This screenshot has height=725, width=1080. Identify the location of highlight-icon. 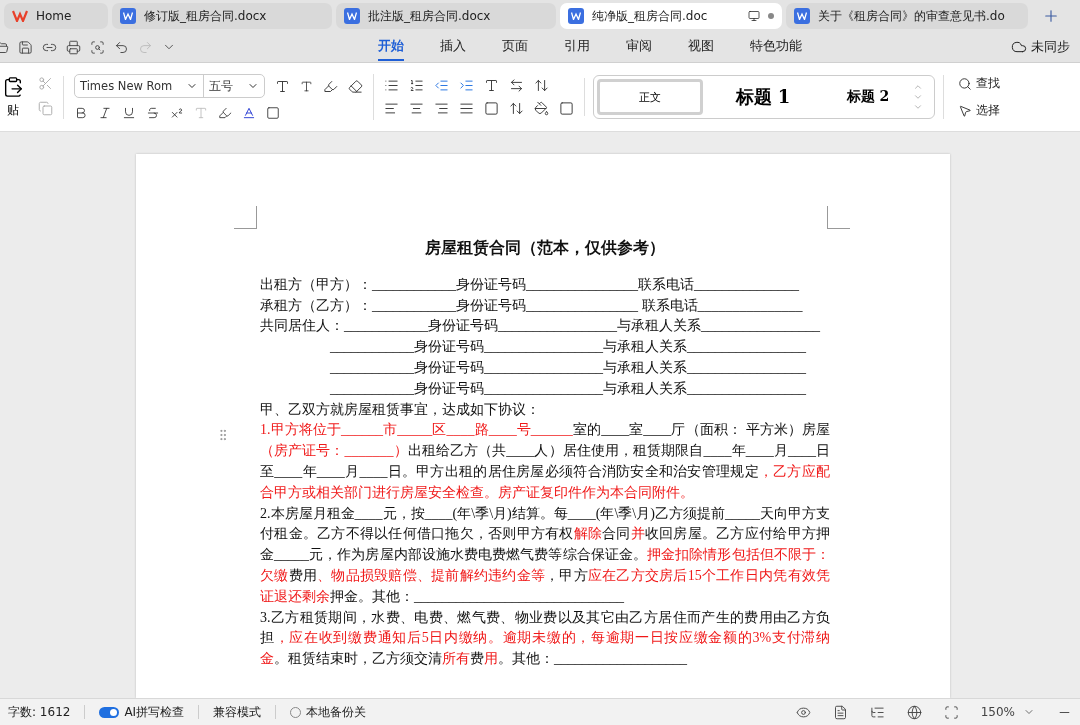
(225, 113).